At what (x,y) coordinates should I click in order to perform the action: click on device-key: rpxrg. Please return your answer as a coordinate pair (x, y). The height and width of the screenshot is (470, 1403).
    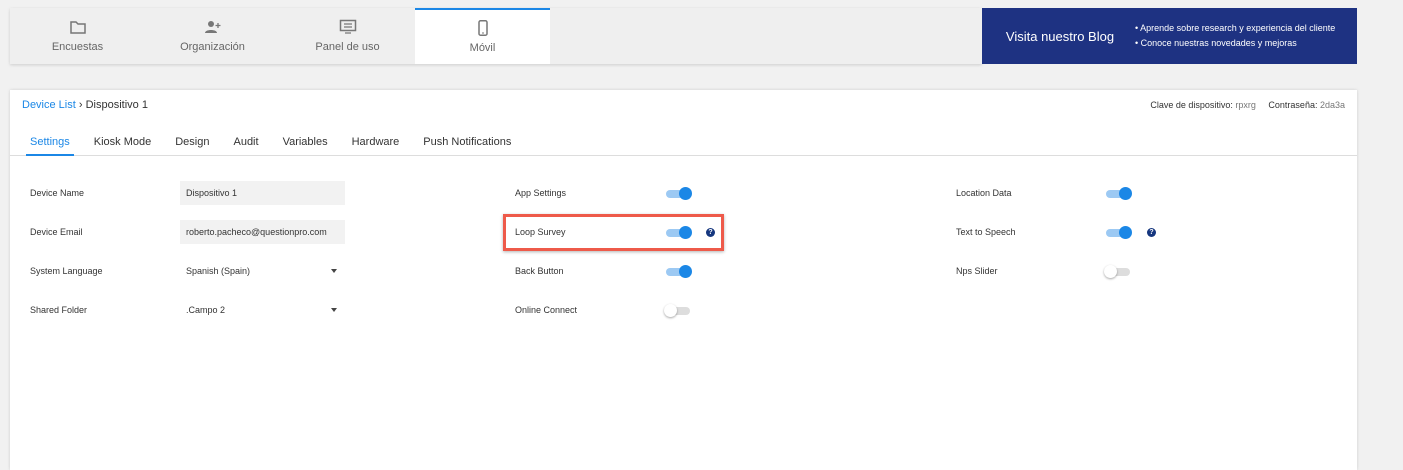
    Looking at the image, I should click on (1245, 105).